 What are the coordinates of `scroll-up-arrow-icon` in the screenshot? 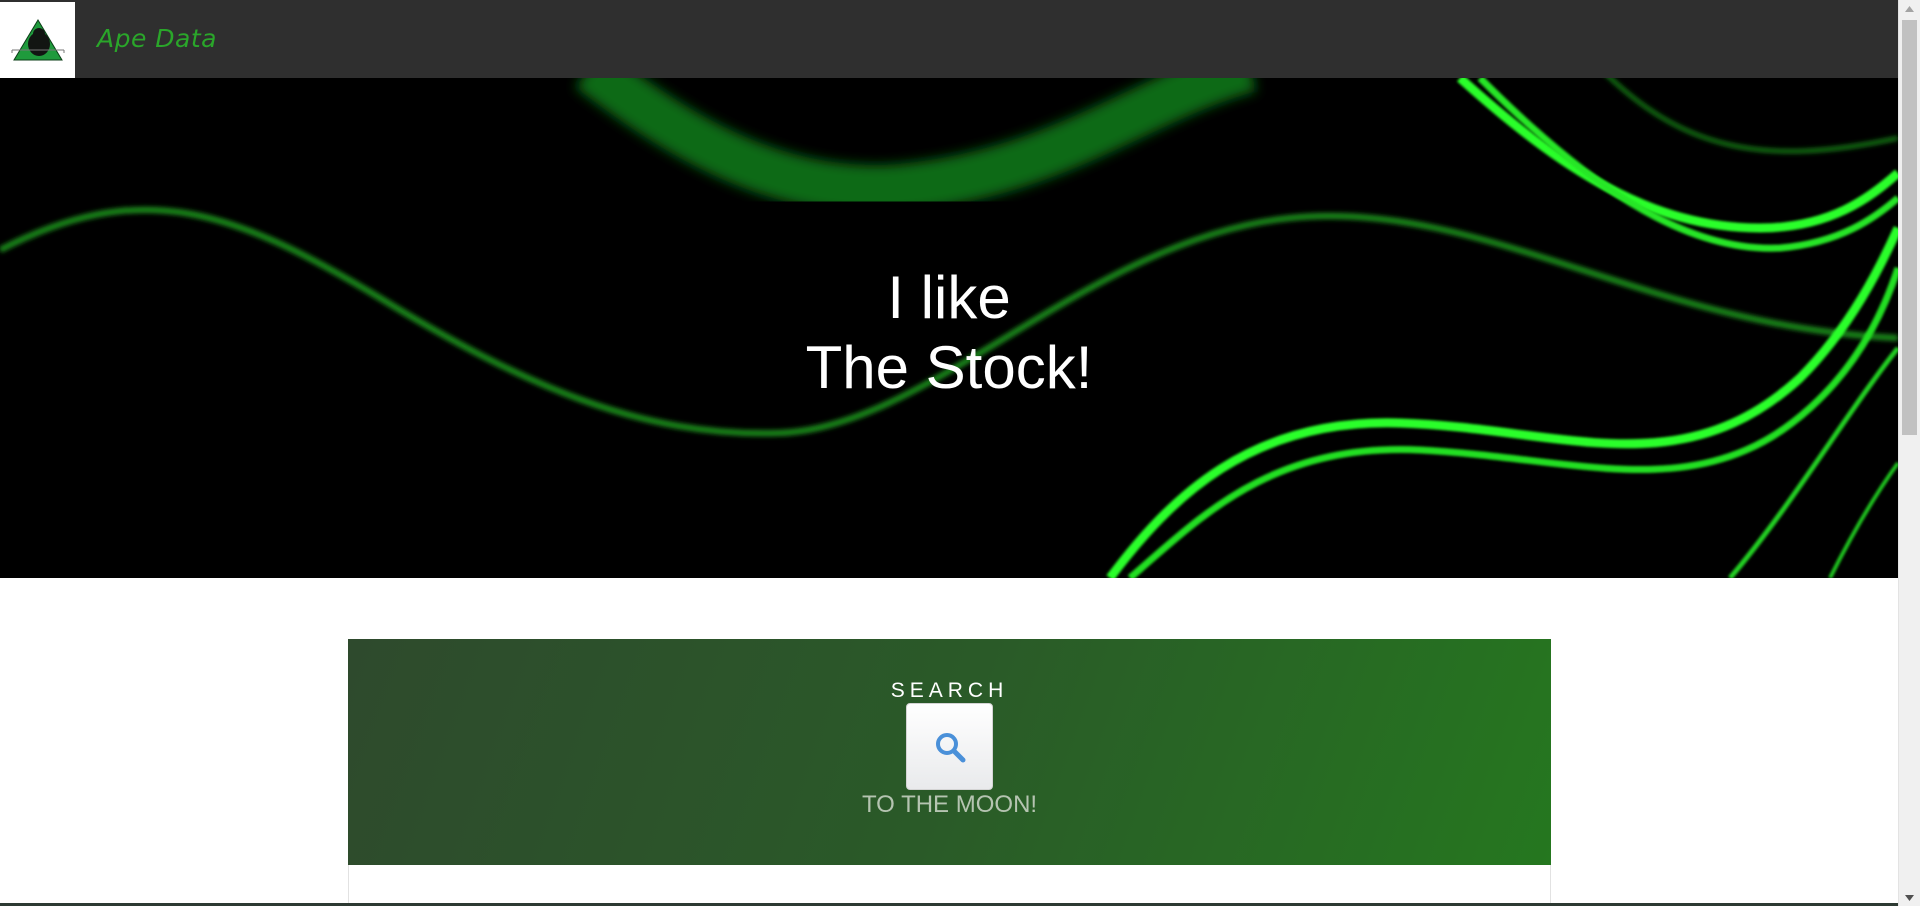 It's located at (1909, 8).